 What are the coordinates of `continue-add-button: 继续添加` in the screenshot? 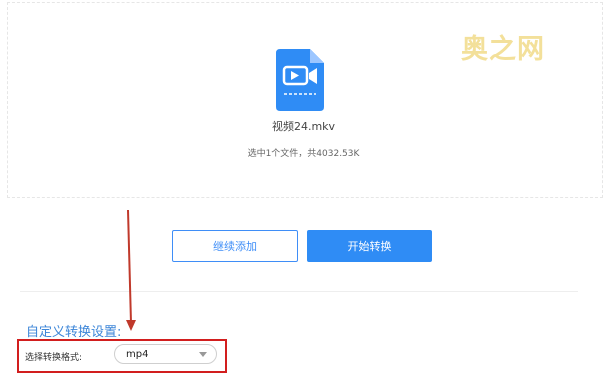 It's located at (235, 246).